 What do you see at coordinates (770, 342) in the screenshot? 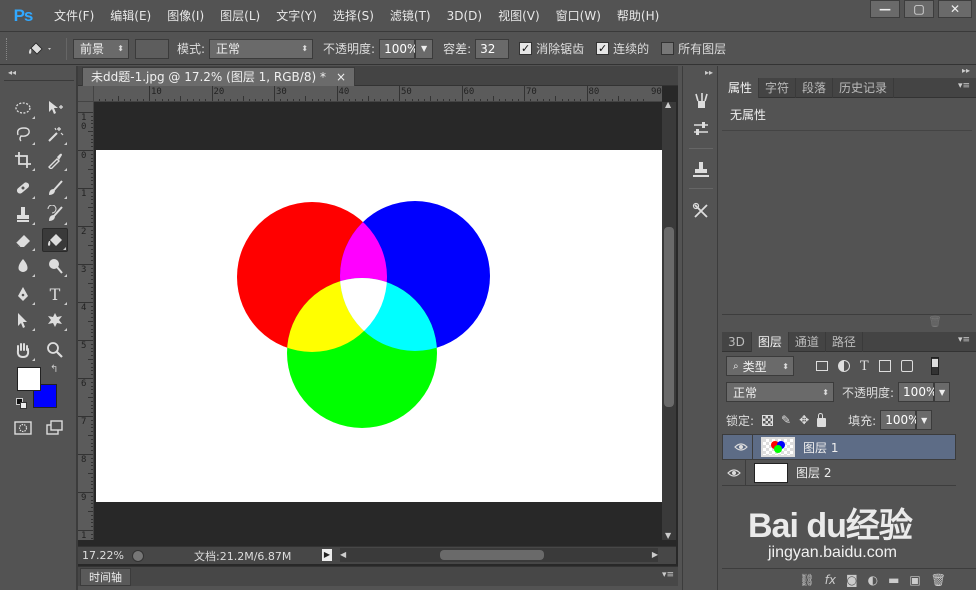
I see `tab-layers: 图层` at bounding box center [770, 342].